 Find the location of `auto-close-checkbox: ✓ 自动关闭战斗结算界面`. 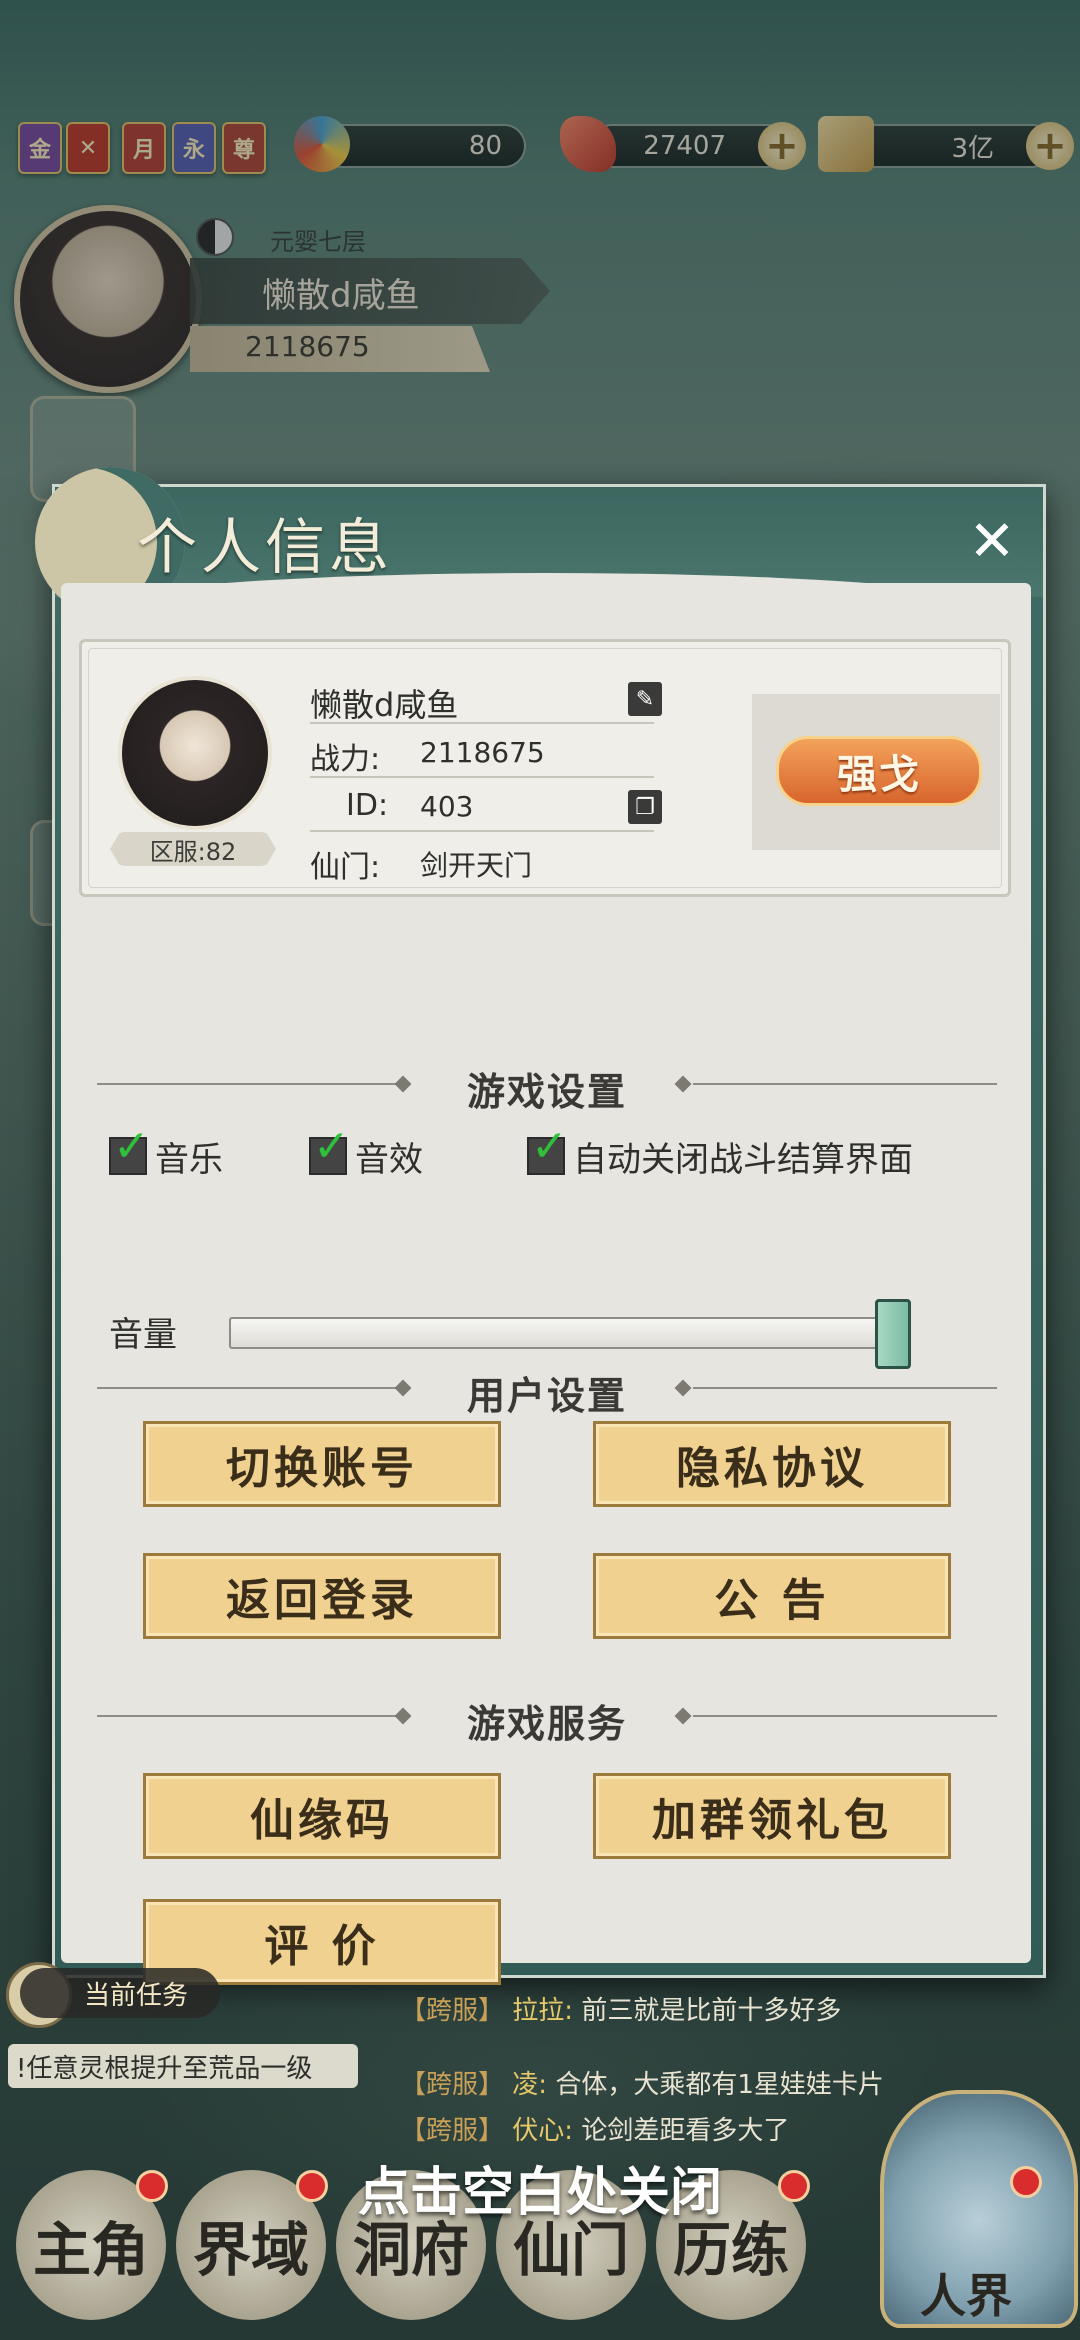

auto-close-checkbox: ✓ 自动关闭战斗结算界面 is located at coordinates (720, 1153).